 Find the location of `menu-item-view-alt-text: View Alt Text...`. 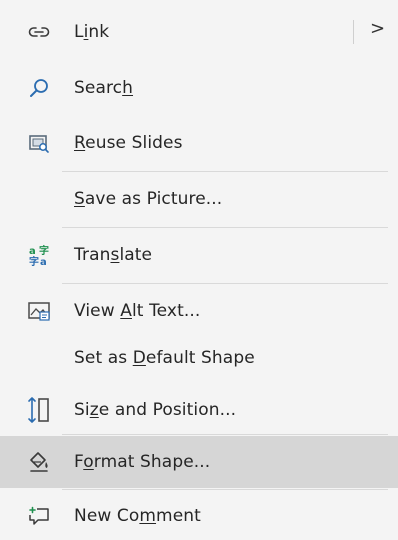

menu-item-view-alt-text: View Alt Text... is located at coordinates (199, 311).